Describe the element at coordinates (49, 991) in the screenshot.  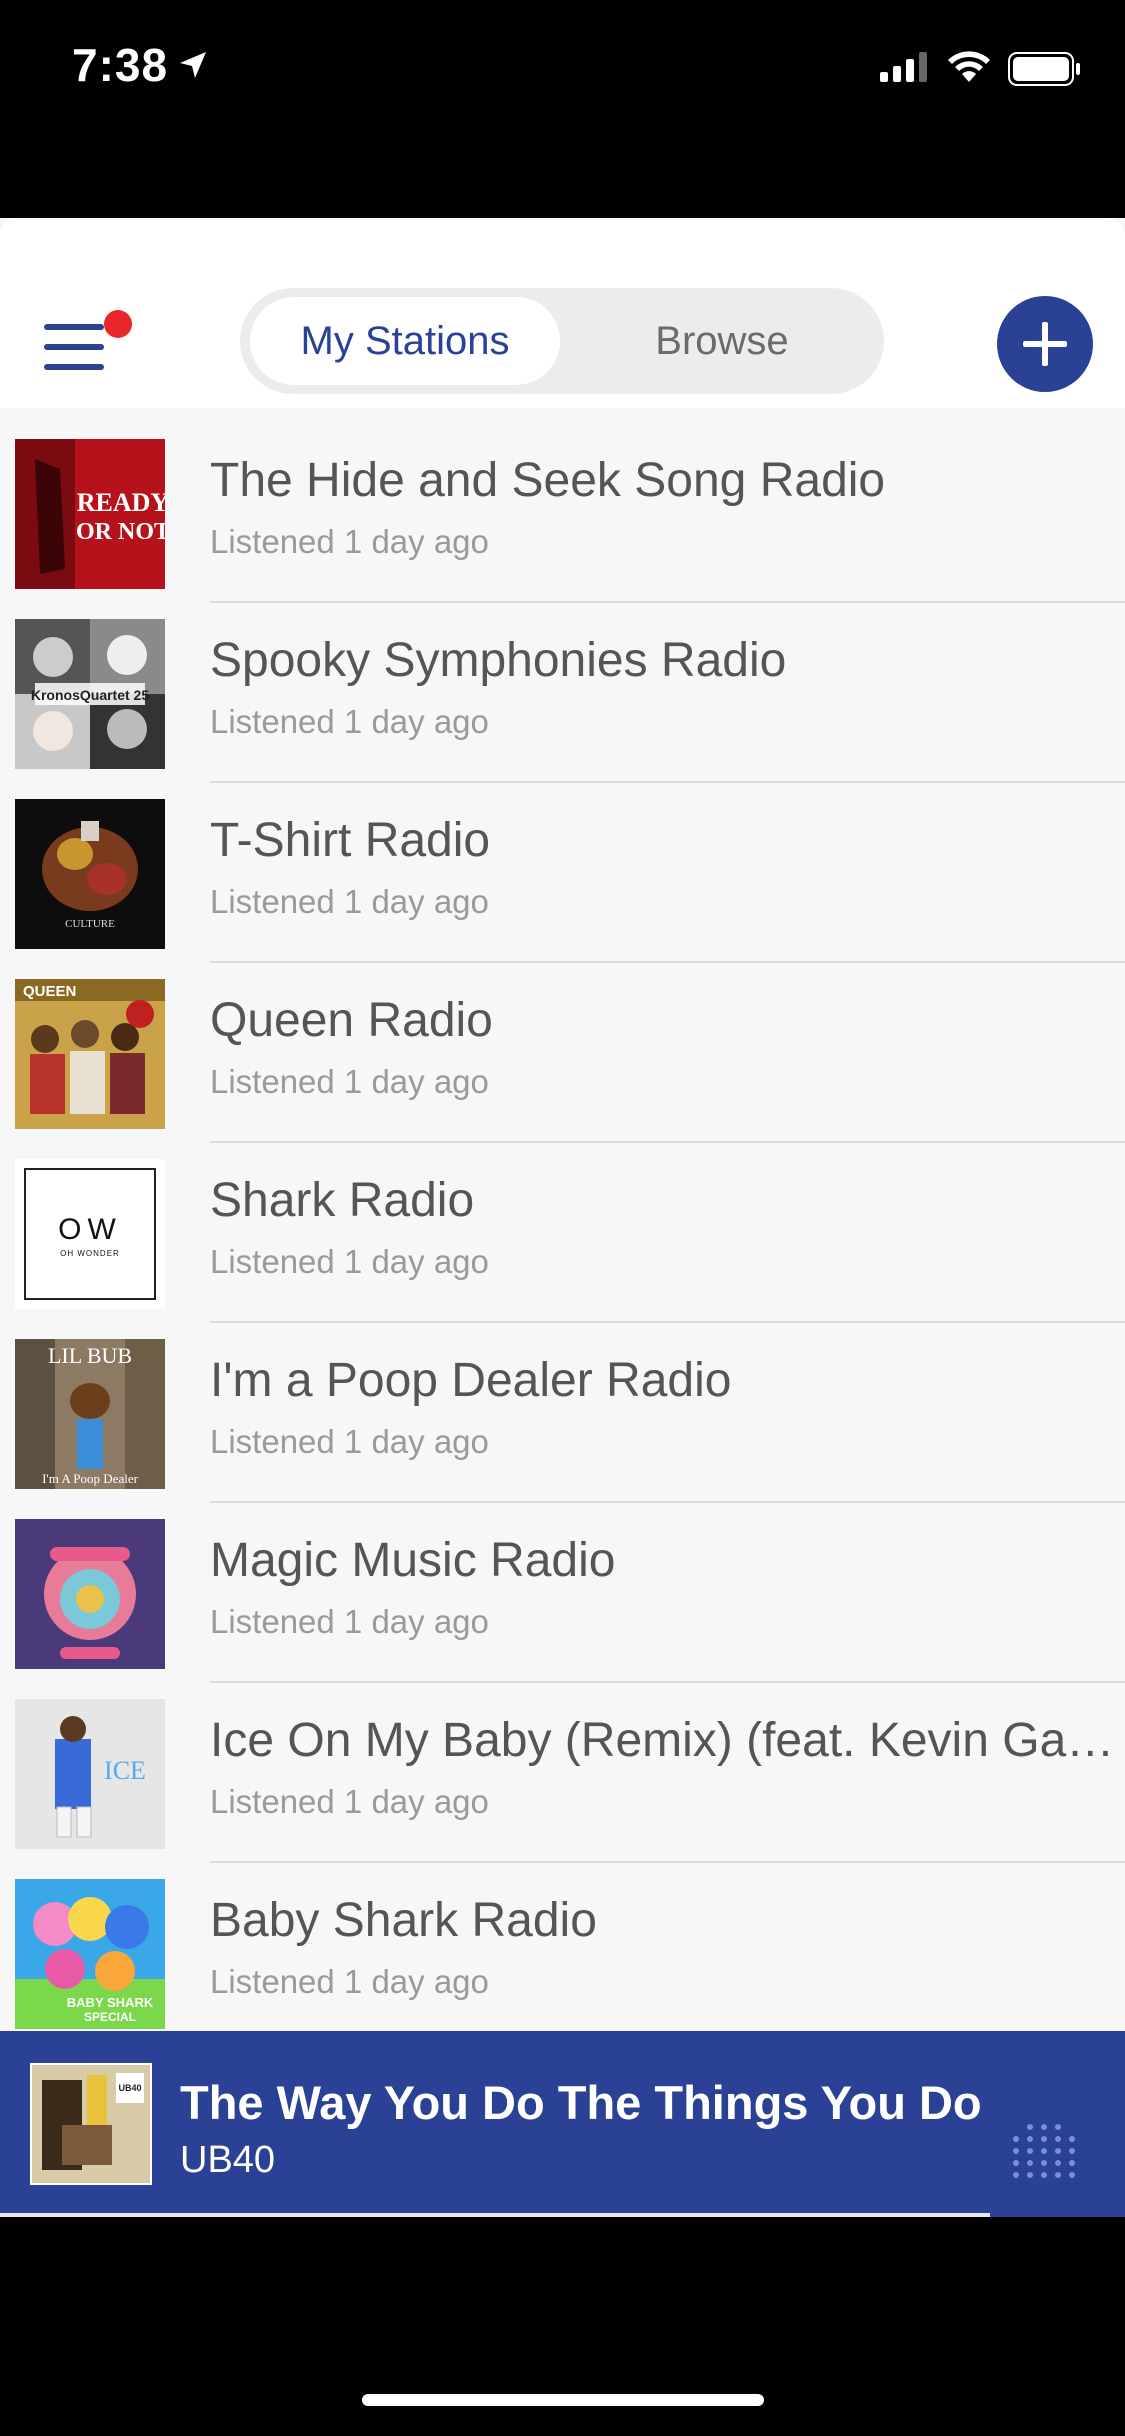
I see `svg-text: QUEEN` at that location.